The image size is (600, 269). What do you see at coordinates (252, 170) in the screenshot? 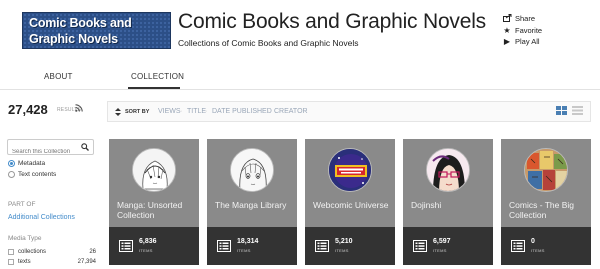
I see `manga-library-thumbnail` at bounding box center [252, 170].